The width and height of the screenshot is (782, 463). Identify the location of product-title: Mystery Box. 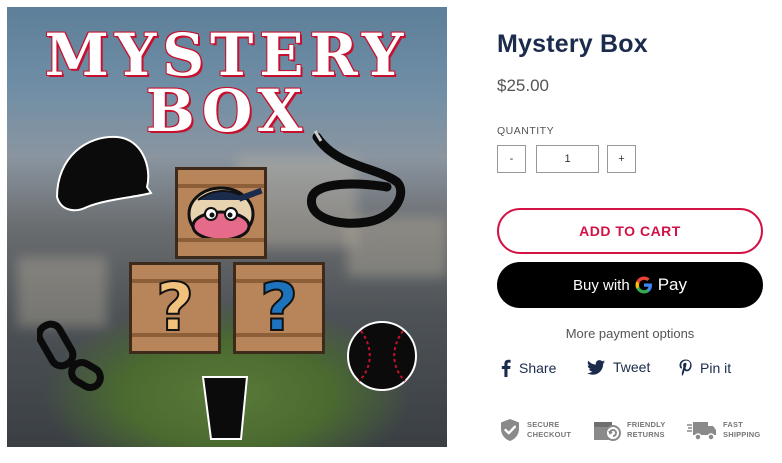
(572, 44).